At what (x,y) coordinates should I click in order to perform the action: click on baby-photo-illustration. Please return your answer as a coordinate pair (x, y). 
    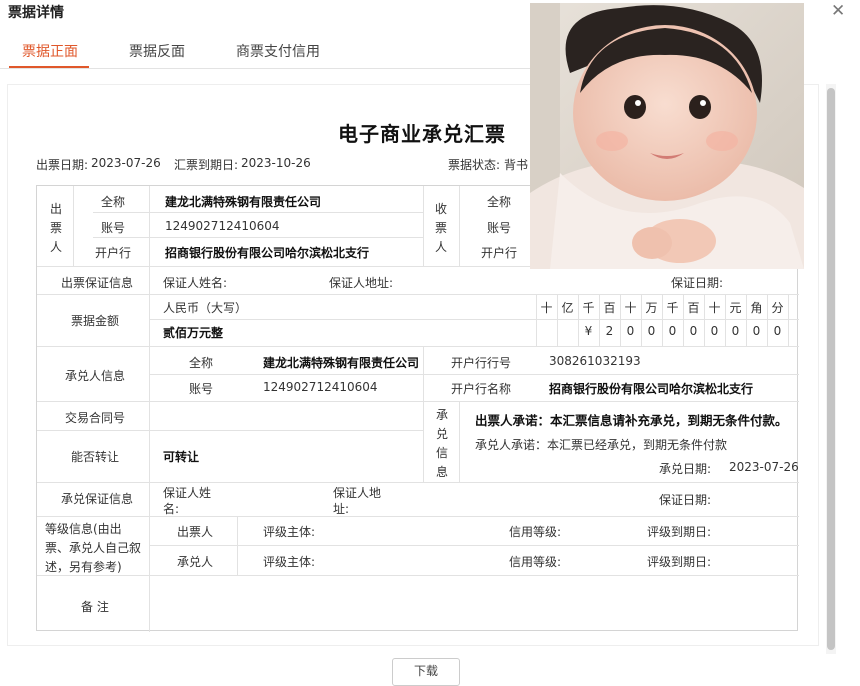
    Looking at the image, I should click on (667, 136).